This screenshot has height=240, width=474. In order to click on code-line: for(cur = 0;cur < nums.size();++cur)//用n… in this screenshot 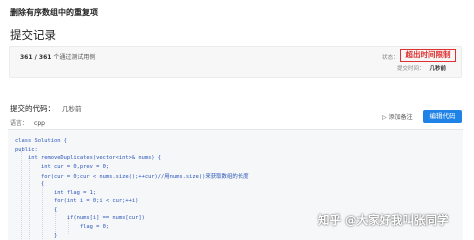, I will do `click(132, 177)`.